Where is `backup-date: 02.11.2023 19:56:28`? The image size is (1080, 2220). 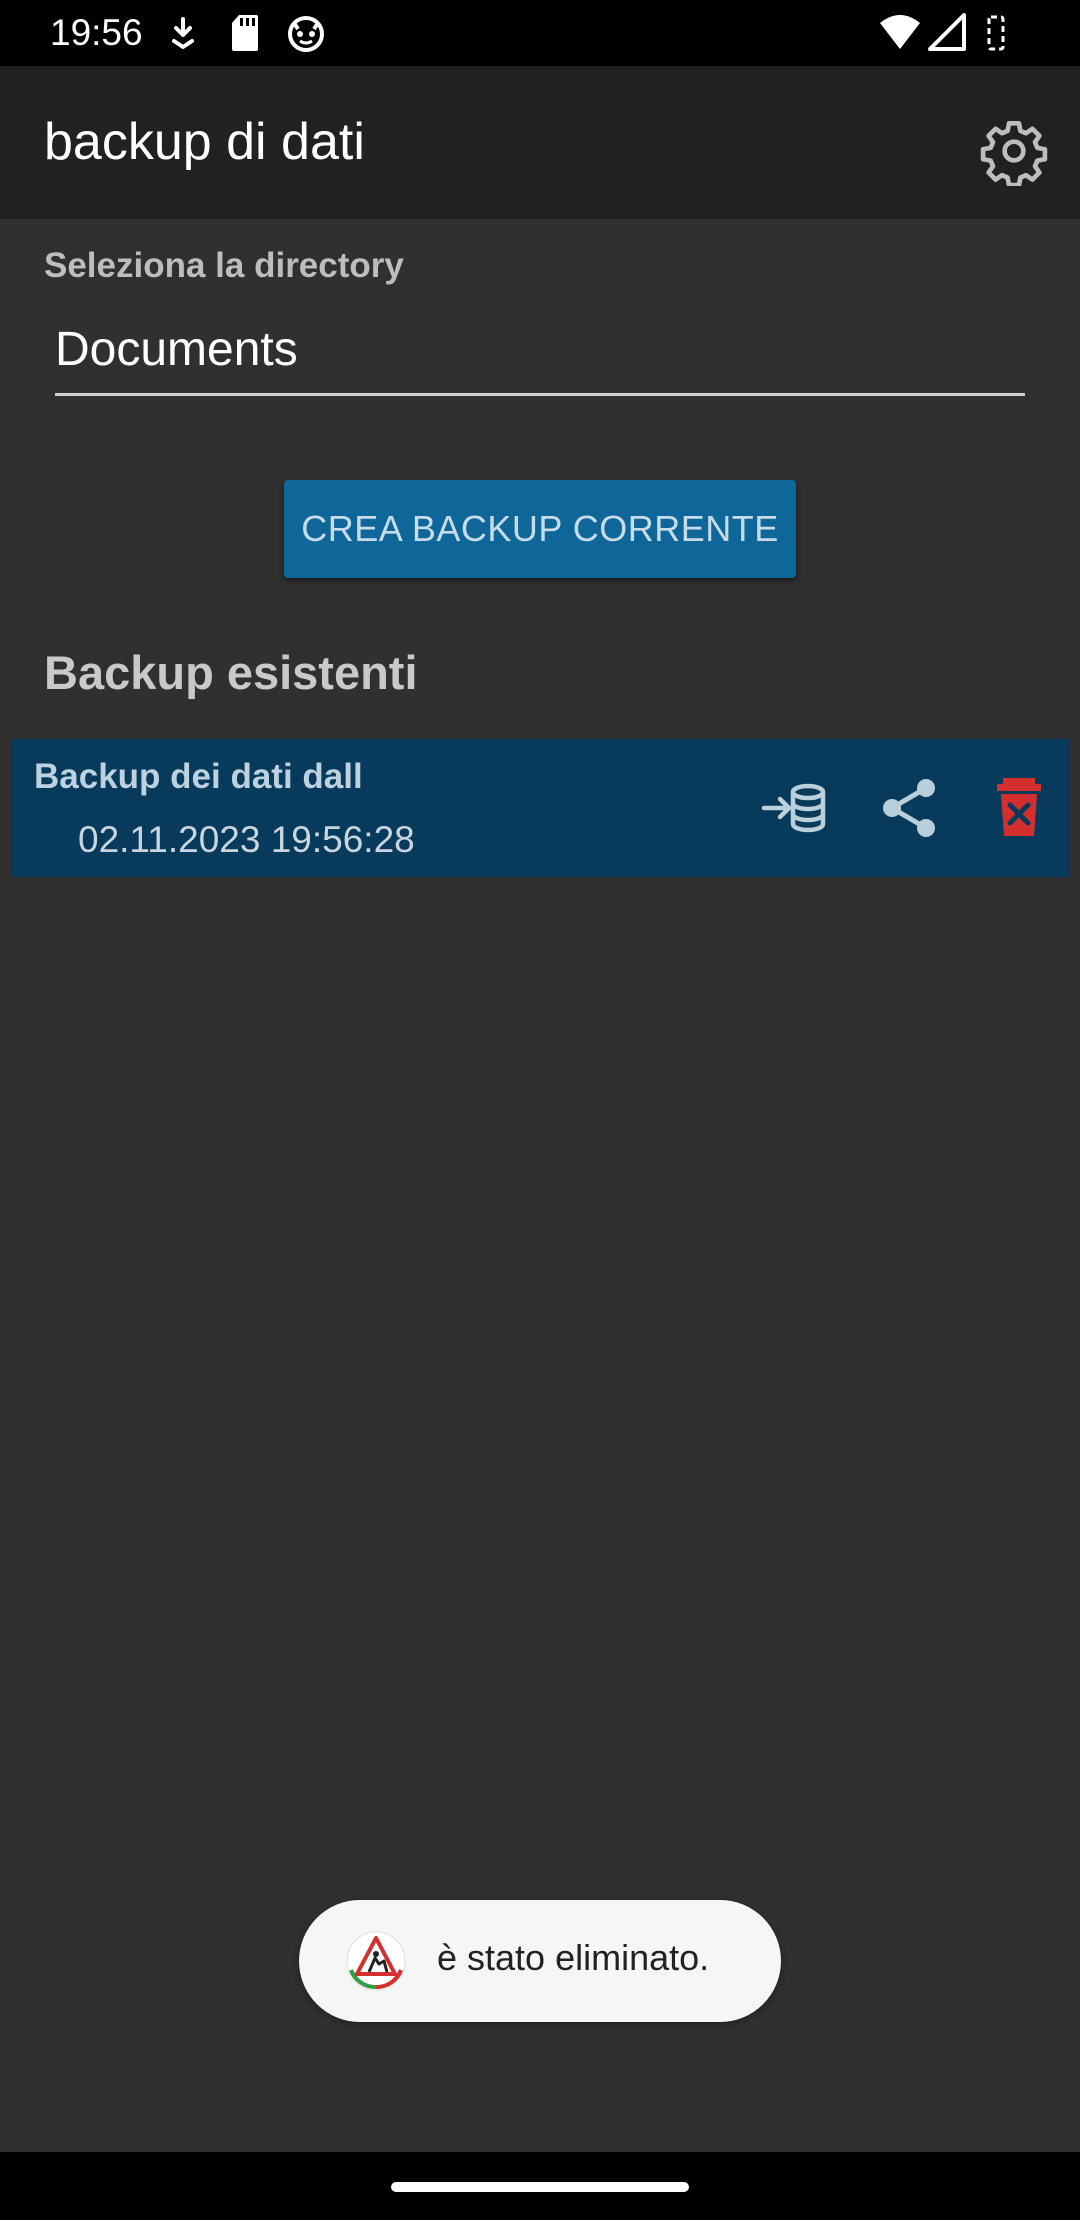 backup-date: 02.11.2023 19:56:28 is located at coordinates (246, 839).